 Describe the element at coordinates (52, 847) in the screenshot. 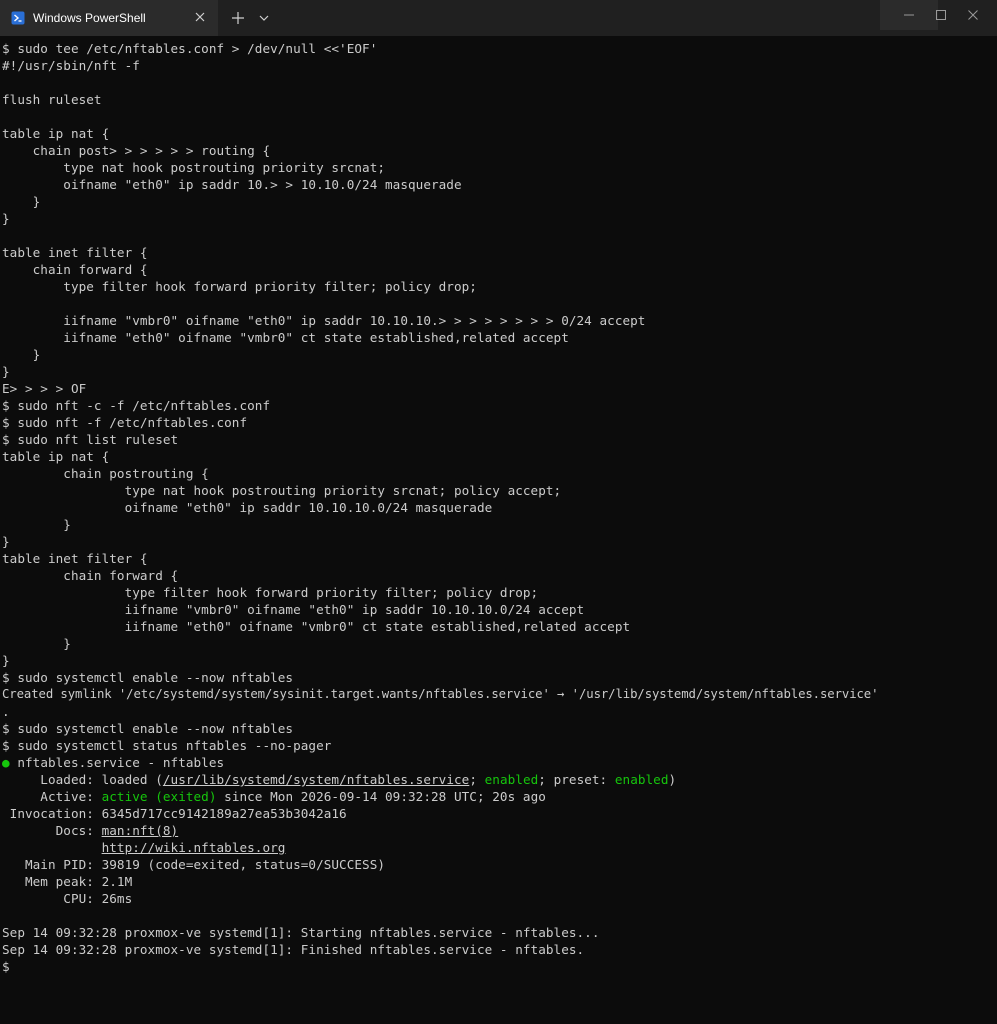

I see `docs-indent` at that location.